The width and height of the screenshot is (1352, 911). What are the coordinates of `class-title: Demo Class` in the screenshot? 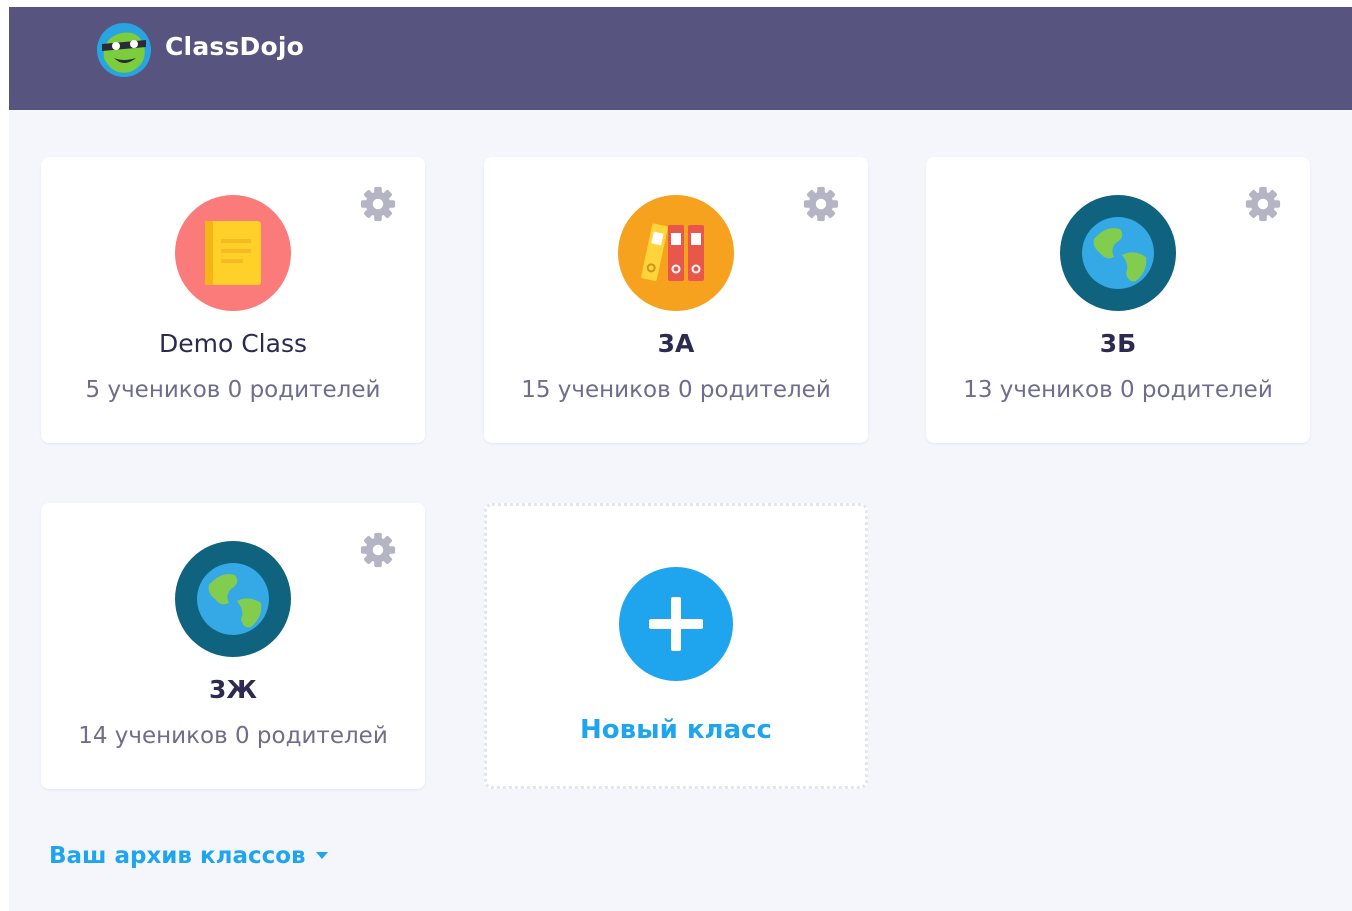 It's located at (233, 343).